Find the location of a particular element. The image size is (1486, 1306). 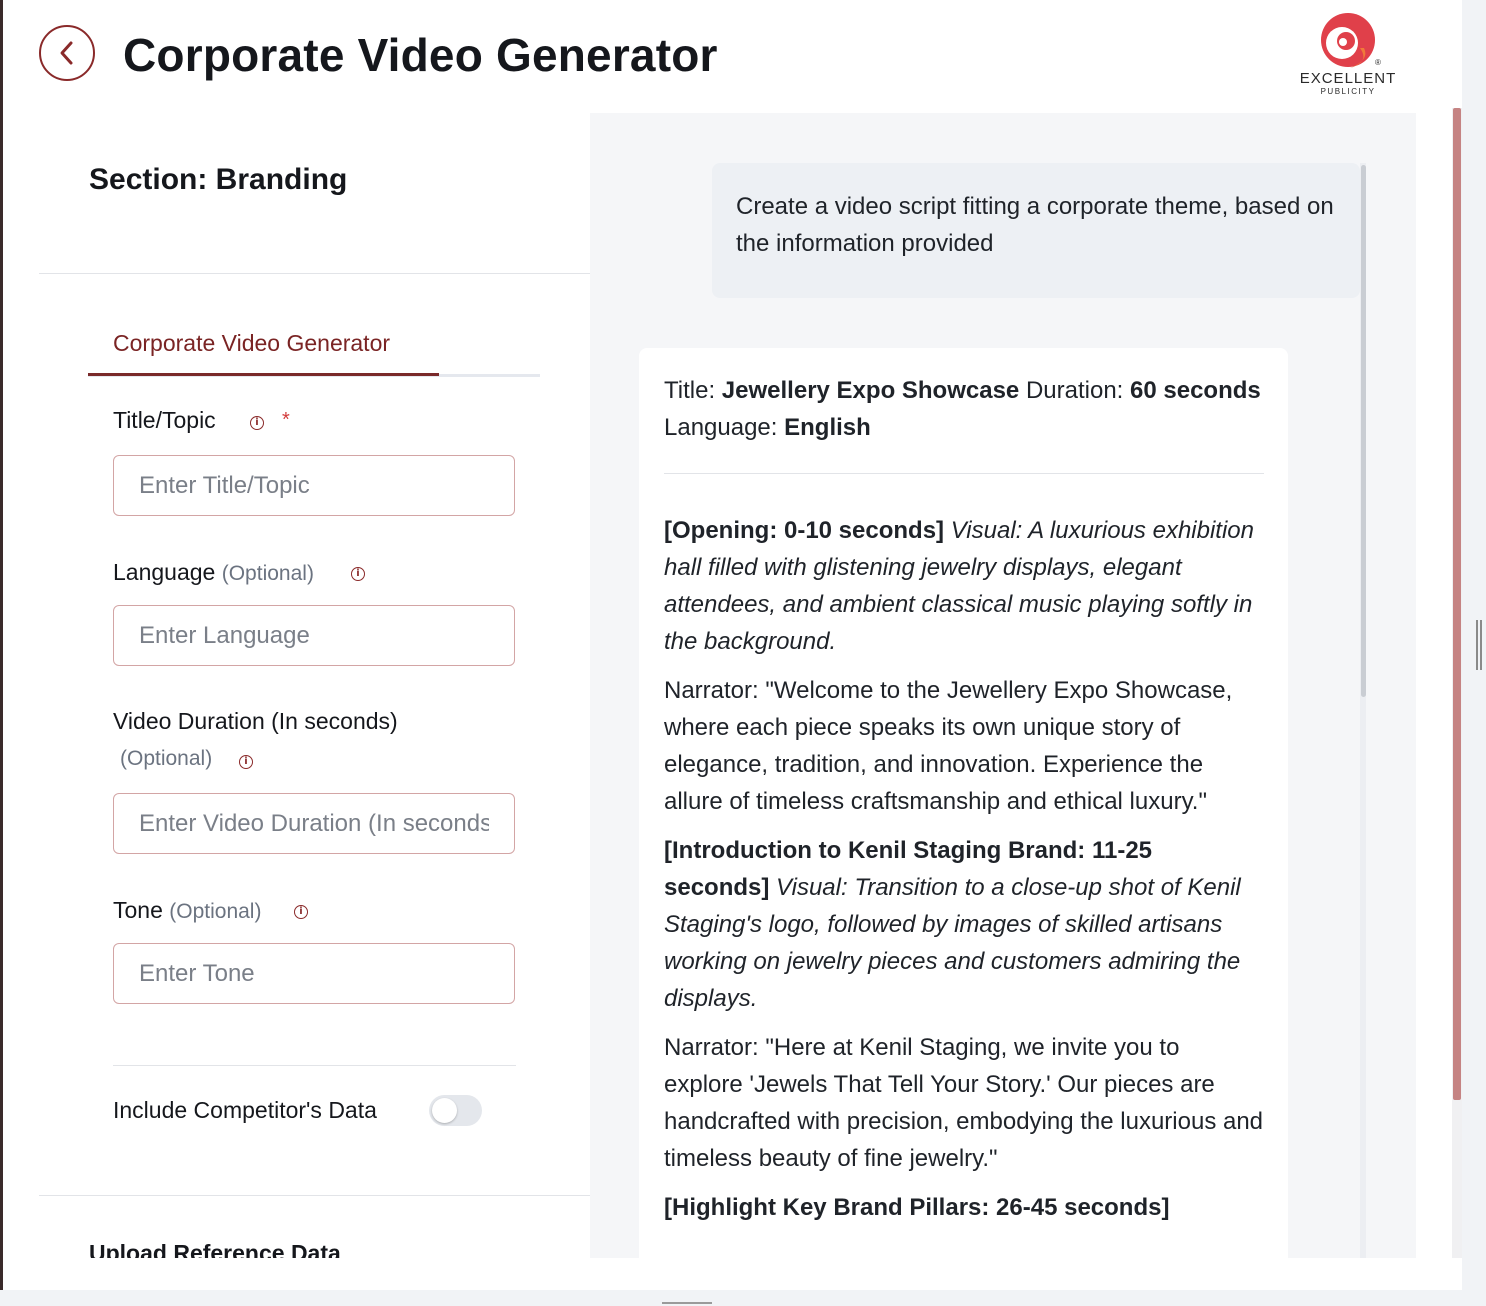

tone-label: Tone (Optional) is located at coordinates (187, 910).